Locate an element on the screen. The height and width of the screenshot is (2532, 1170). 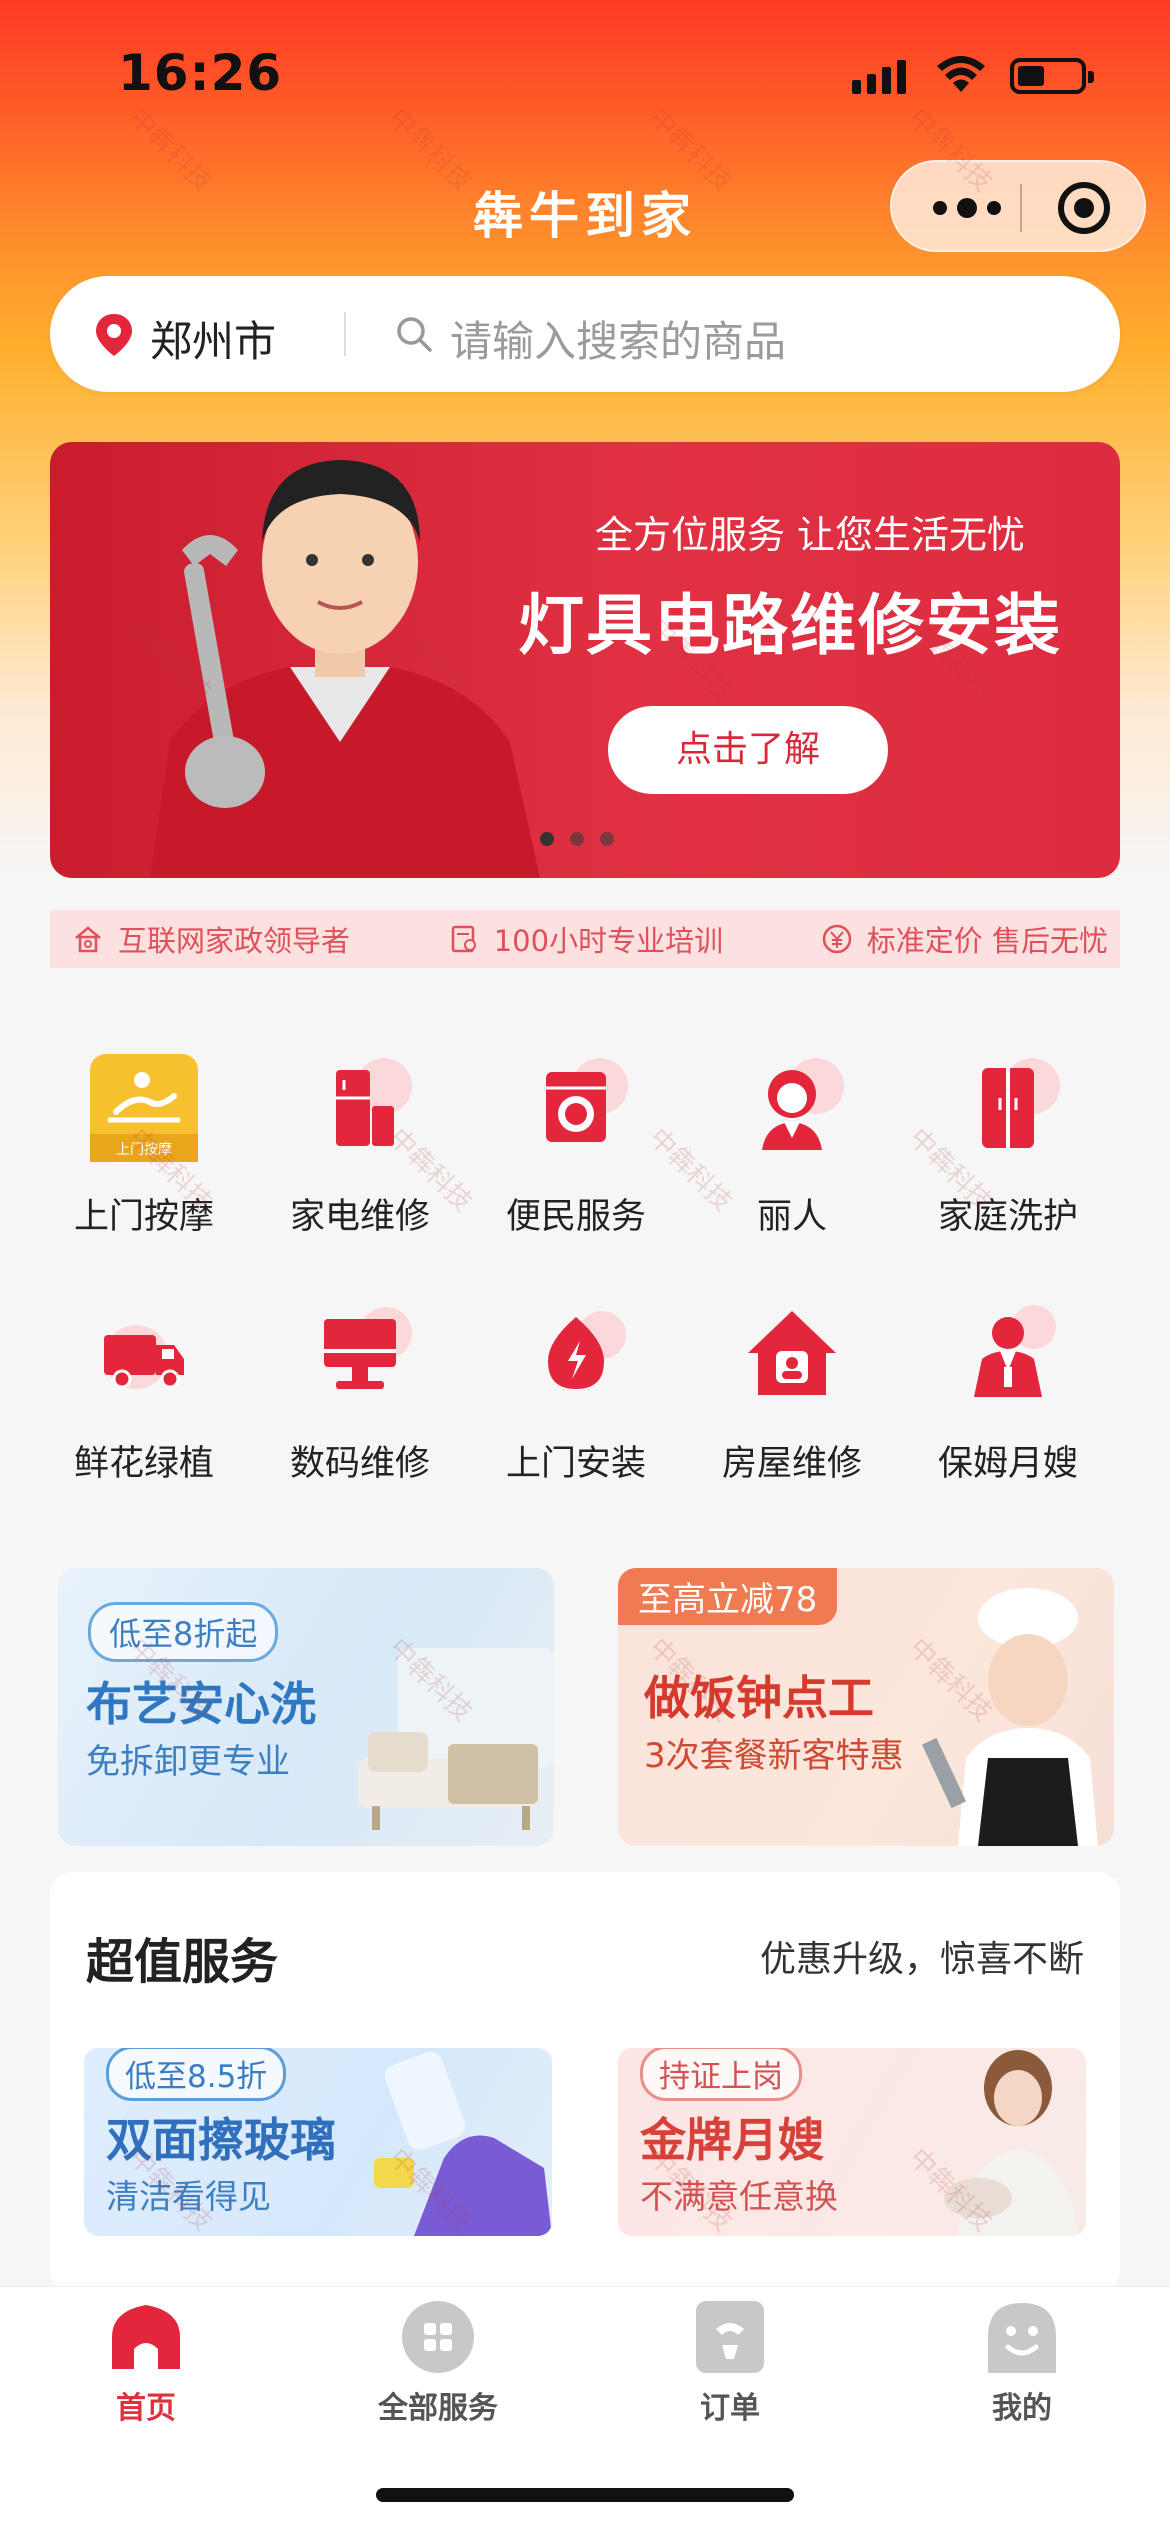
value-card-window-cleaning: 低至8.5折 双面擦玻璃 清洁看得见 is located at coordinates (318, 2142).